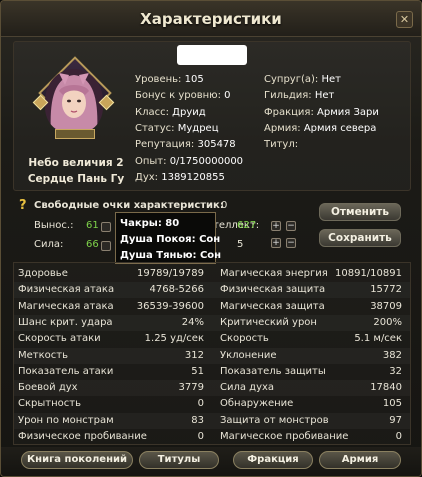 This screenshot has height=477, width=422. What do you see at coordinates (169, 79) in the screenshot?
I see `info-level: Уровень: 105` at bounding box center [169, 79].